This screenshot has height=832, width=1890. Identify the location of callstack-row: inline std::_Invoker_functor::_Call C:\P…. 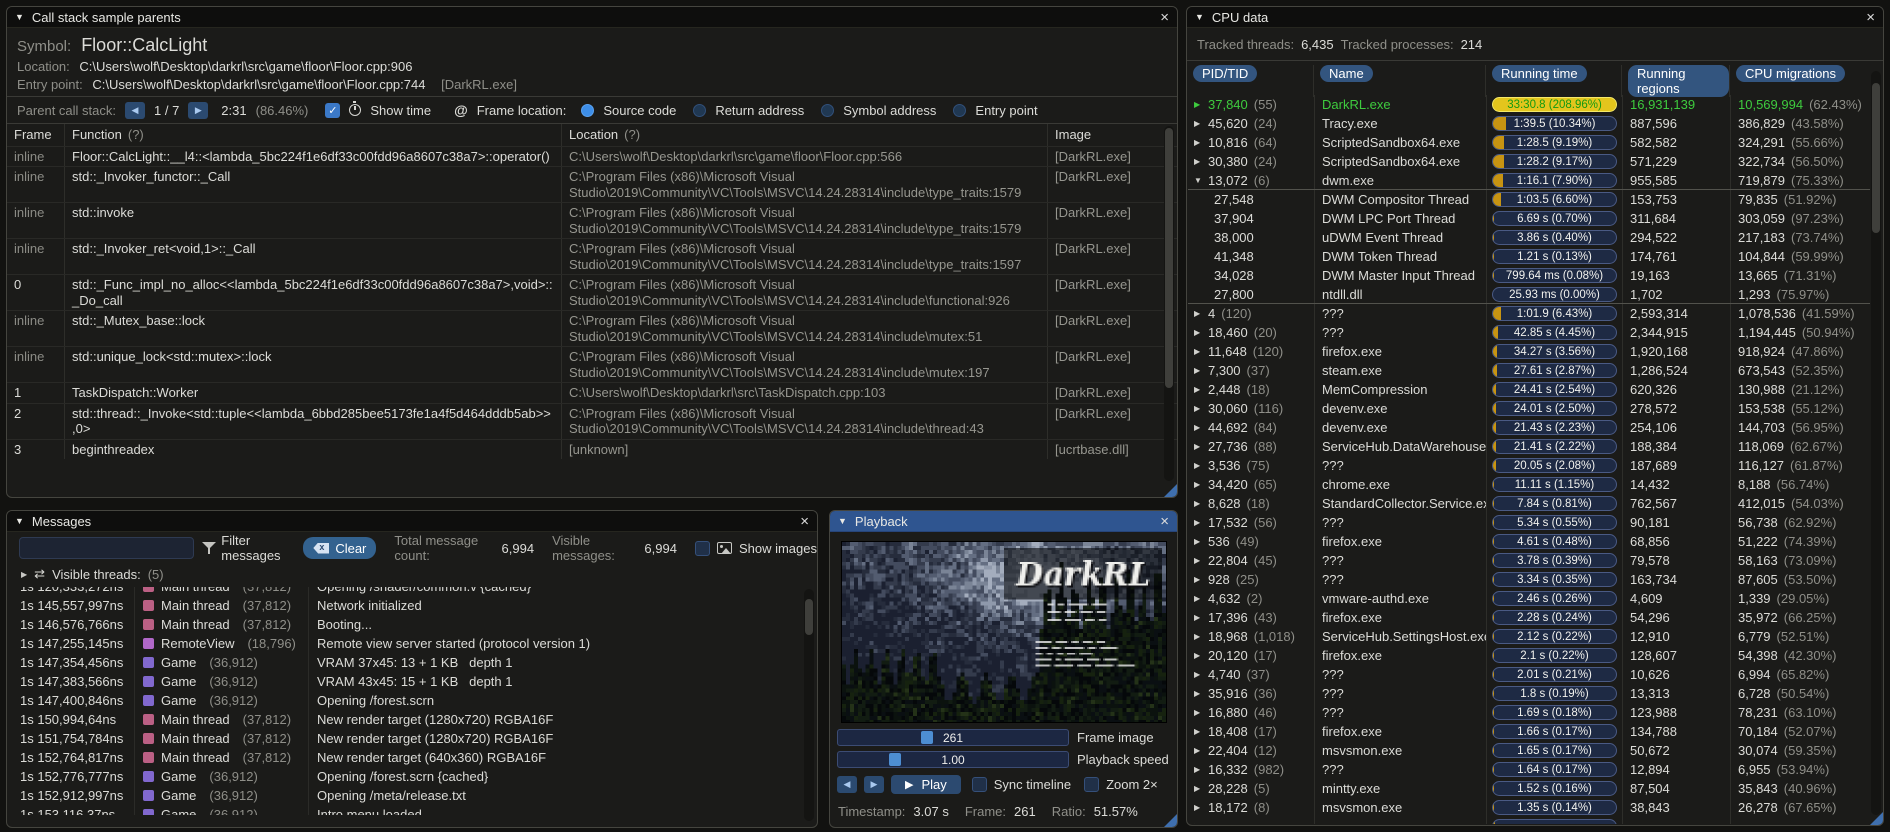
(592, 184).